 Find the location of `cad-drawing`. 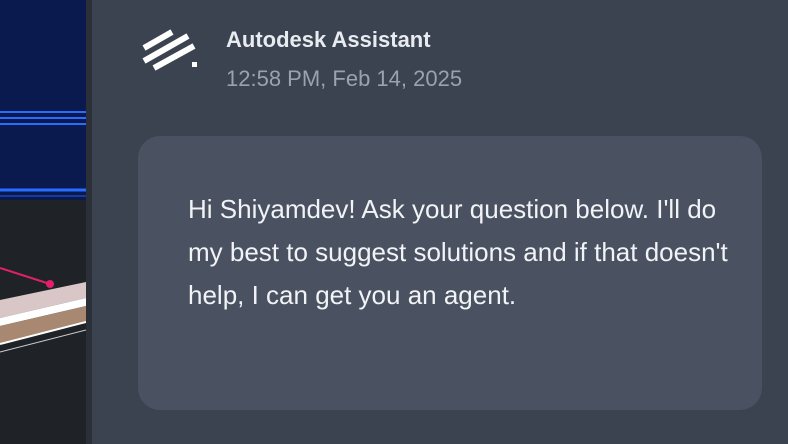

cad-drawing is located at coordinates (43, 232).